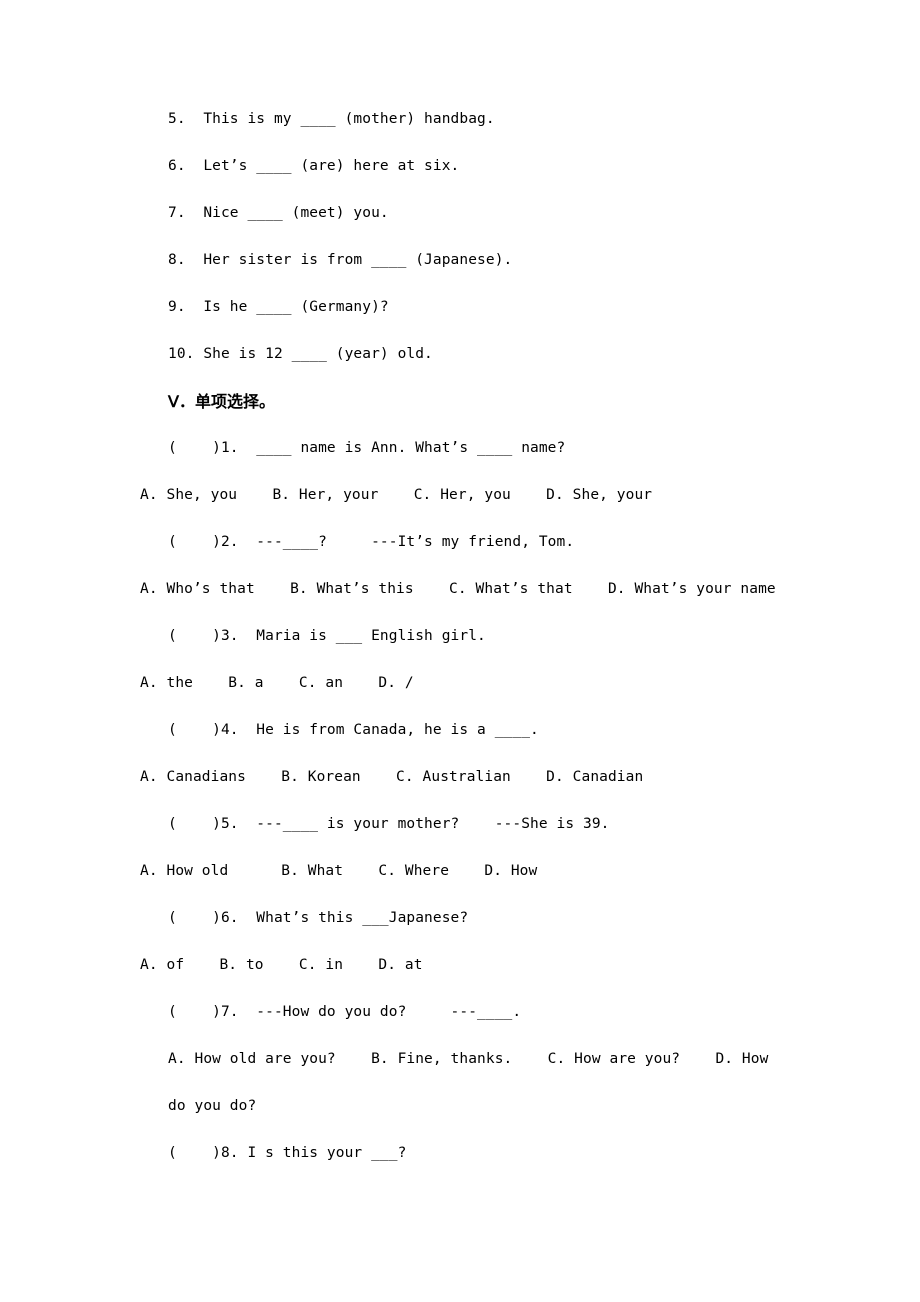  I want to click on fill-in-blank-item-7: 7. Nice ____ (meet) you., so click(278, 213).